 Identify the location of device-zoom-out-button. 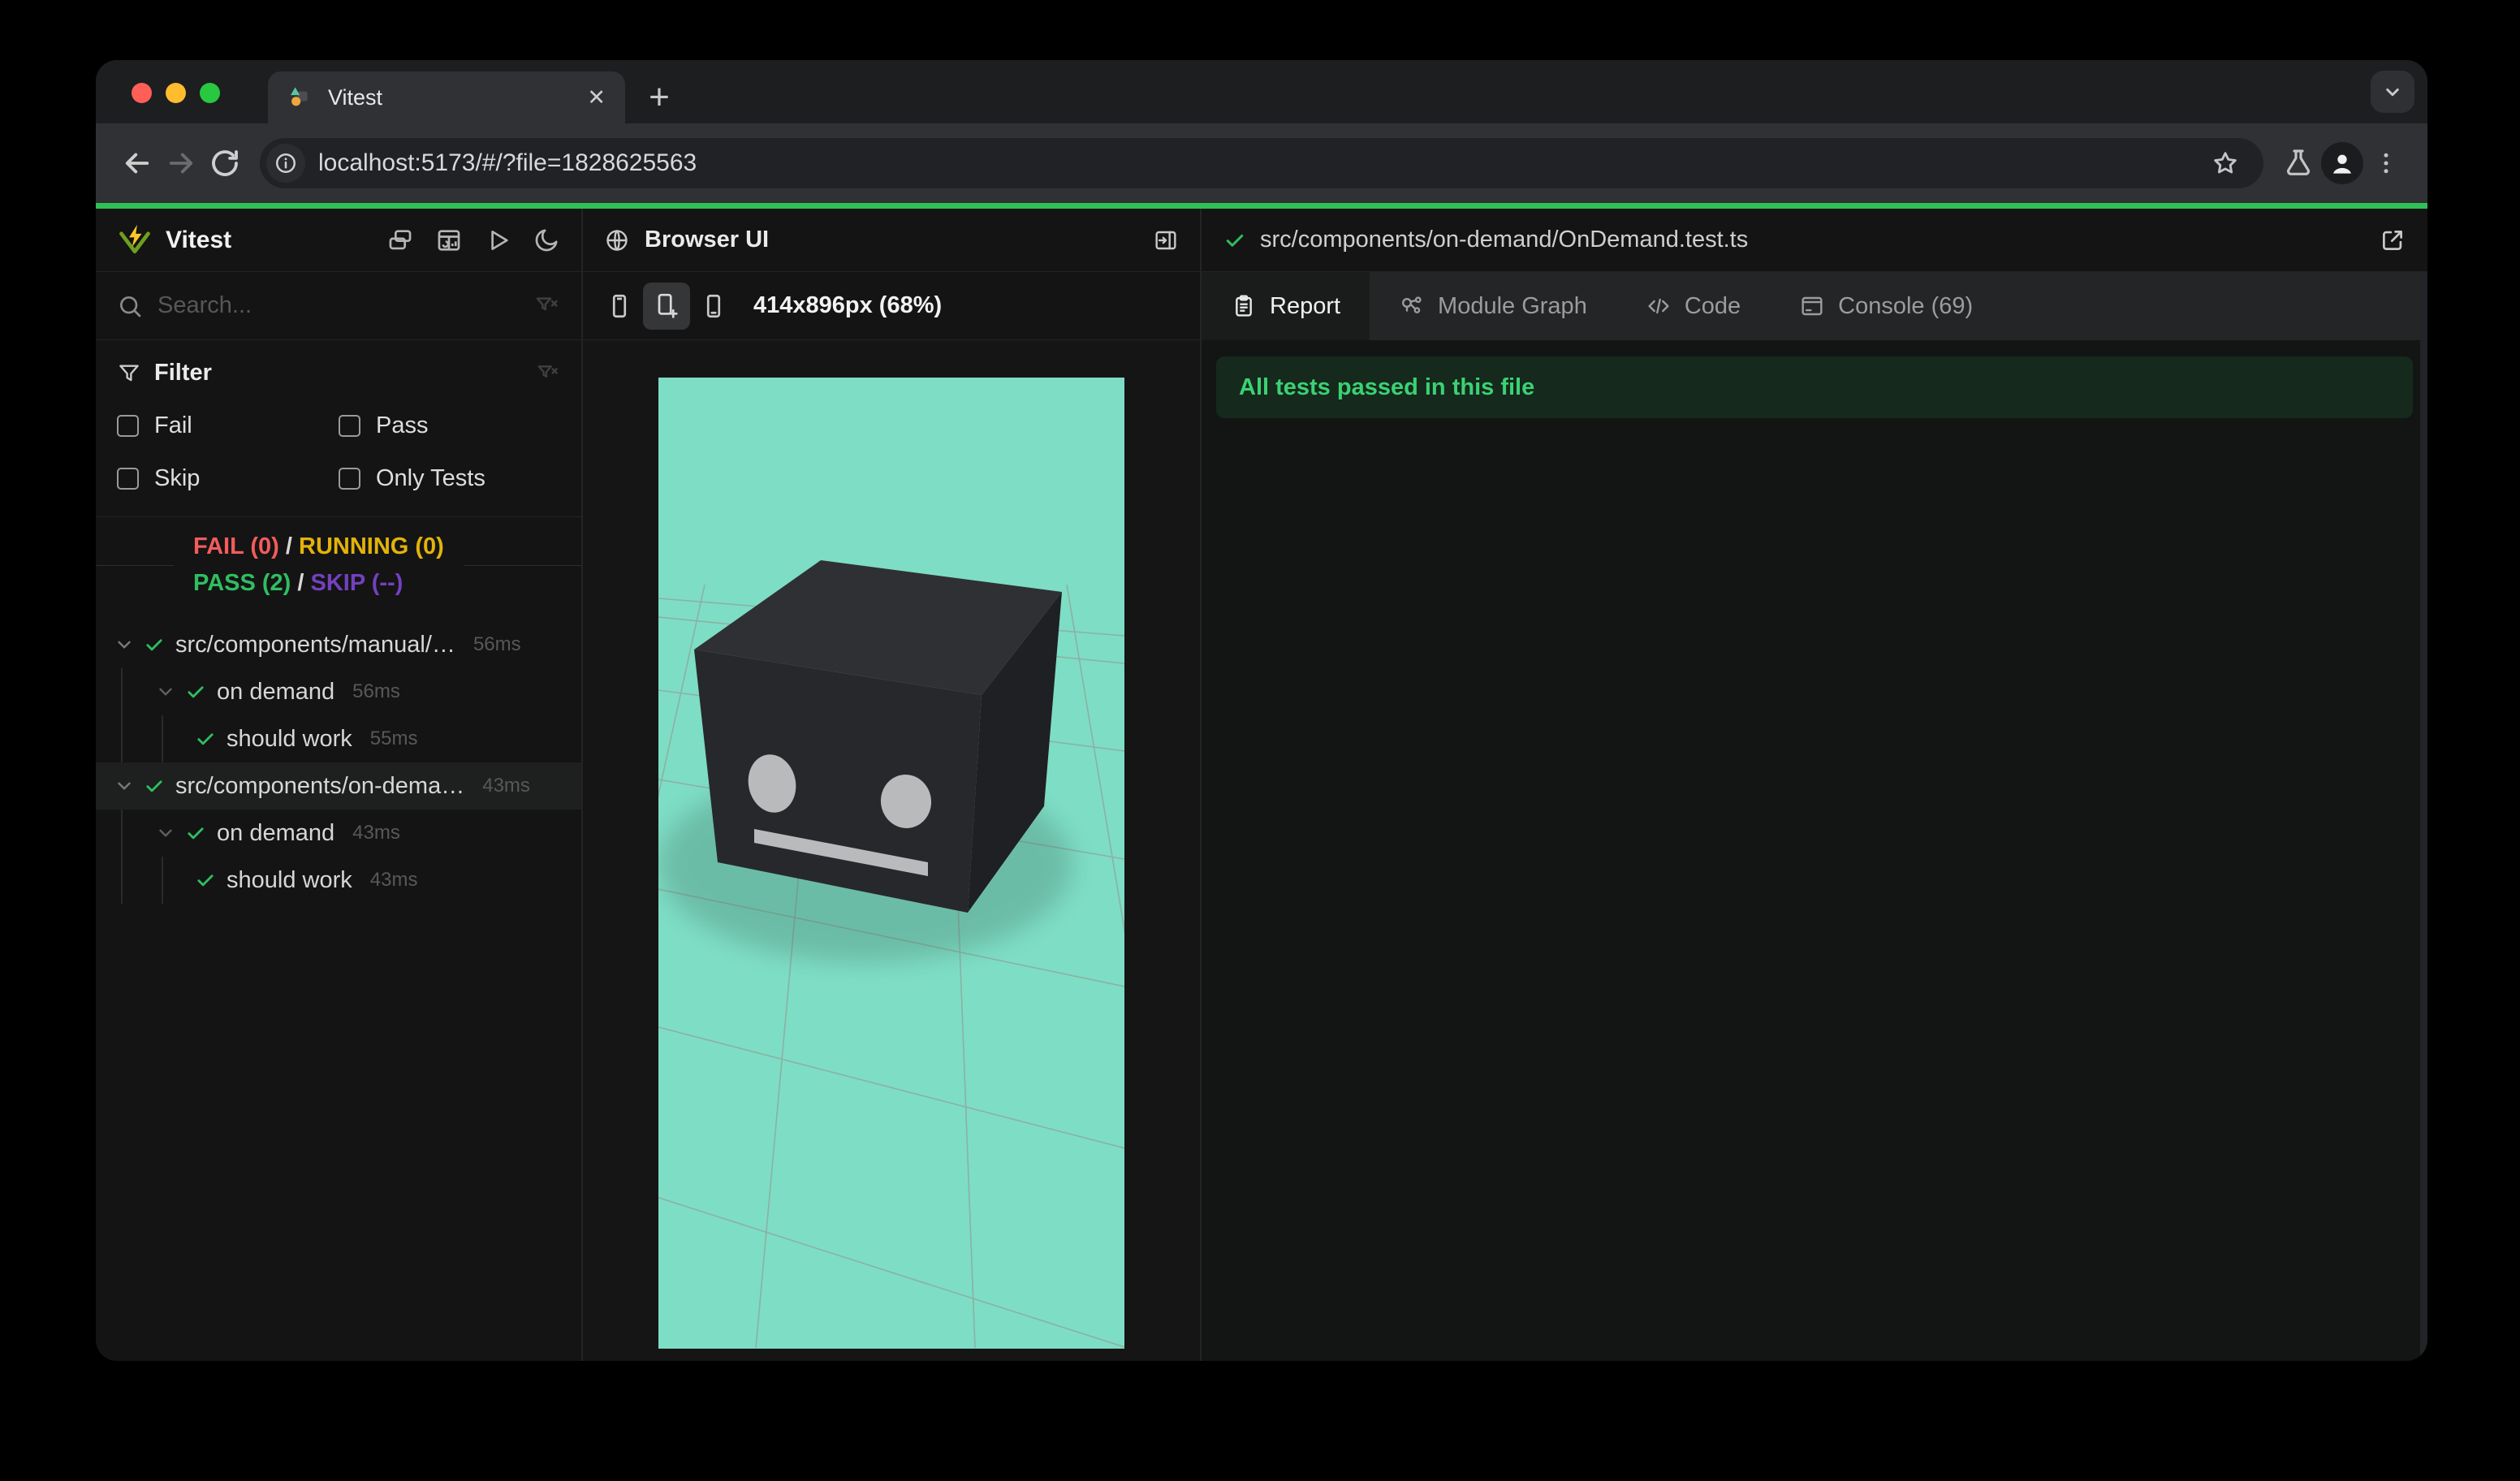
(713, 306).